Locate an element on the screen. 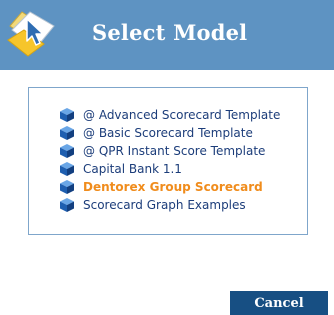  model-item-advanced-scorecard-template: @ Advanced Scorecard Template is located at coordinates (169, 115).